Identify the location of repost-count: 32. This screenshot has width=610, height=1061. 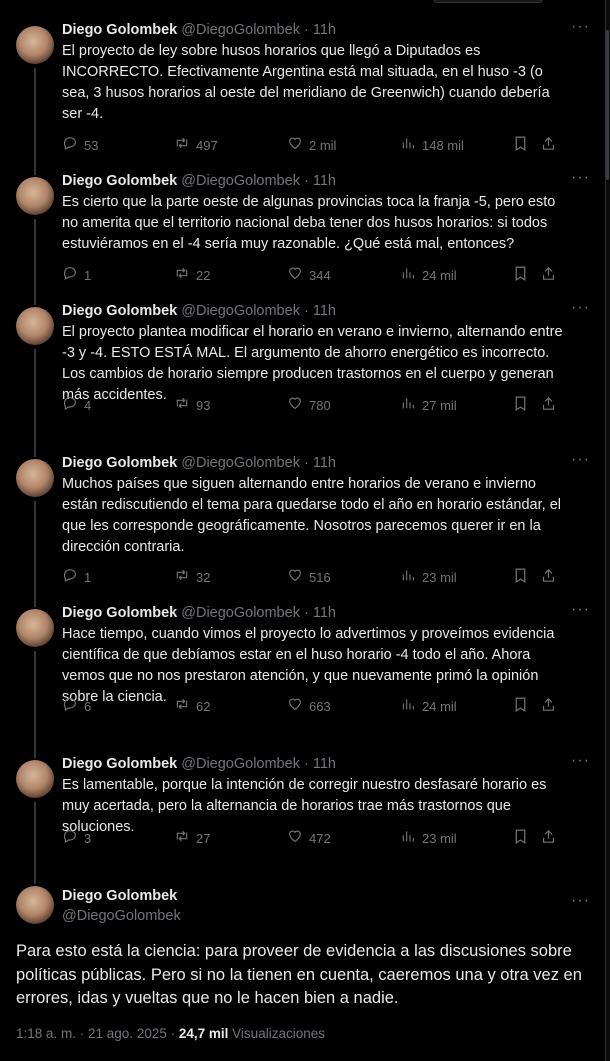
(203, 577).